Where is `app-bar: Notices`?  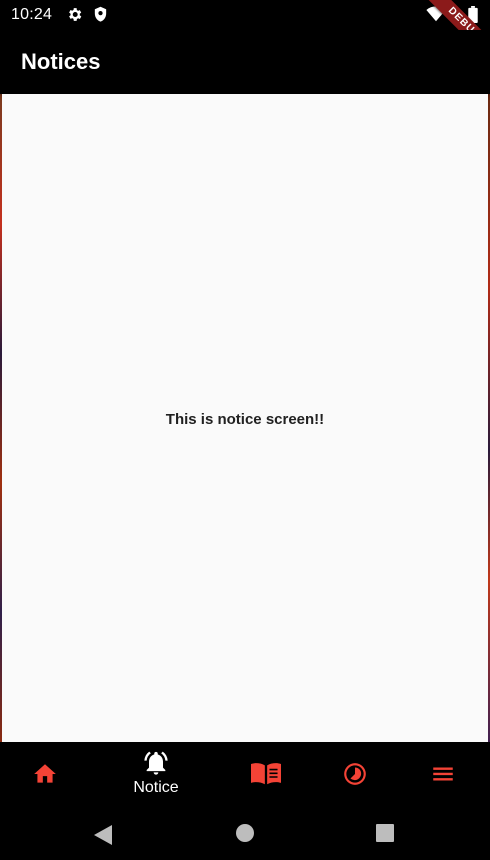 app-bar: Notices is located at coordinates (245, 62).